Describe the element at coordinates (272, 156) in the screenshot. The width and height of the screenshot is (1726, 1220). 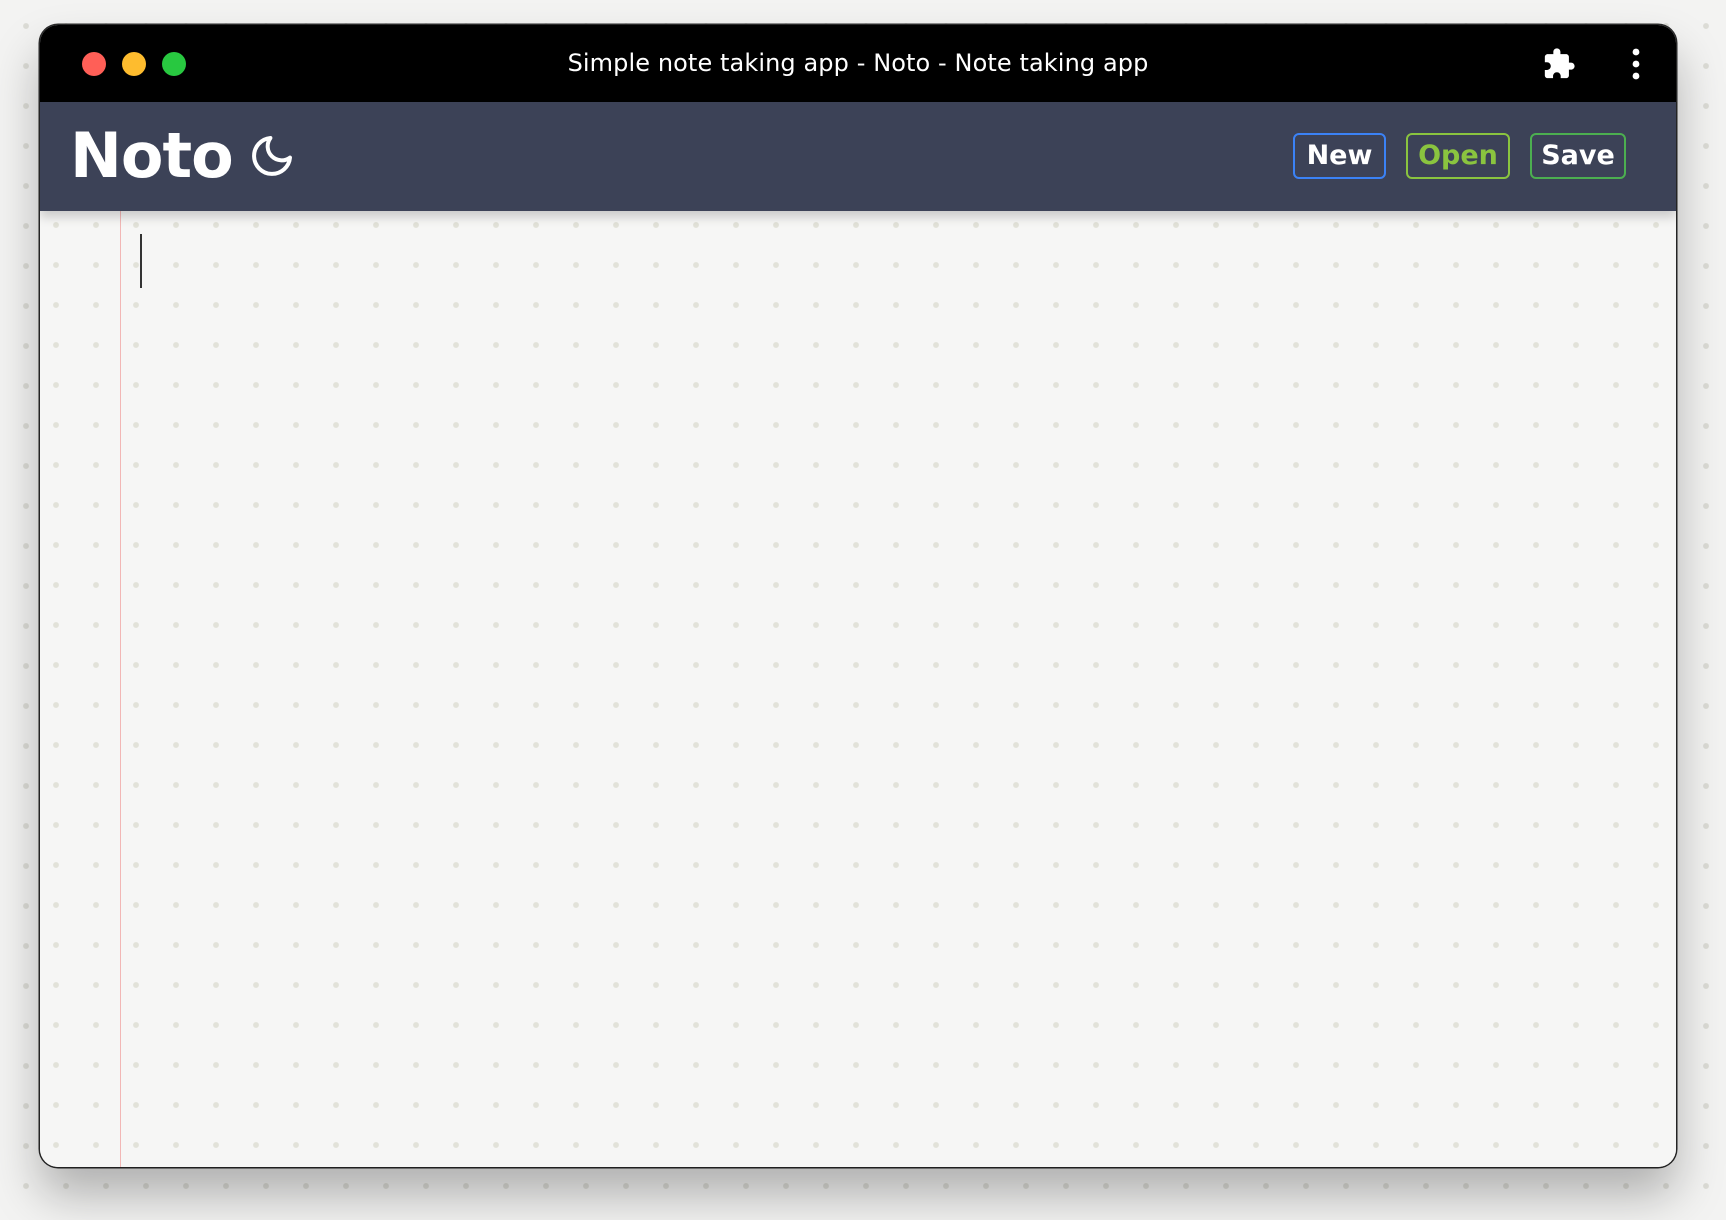
I see `crescent-moon-icon` at that location.